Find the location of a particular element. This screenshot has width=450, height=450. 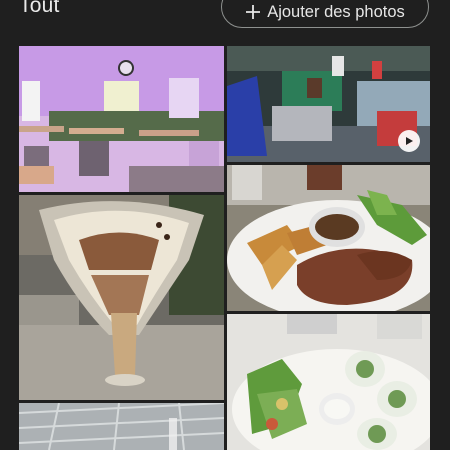

salad-photo is located at coordinates (328, 382).